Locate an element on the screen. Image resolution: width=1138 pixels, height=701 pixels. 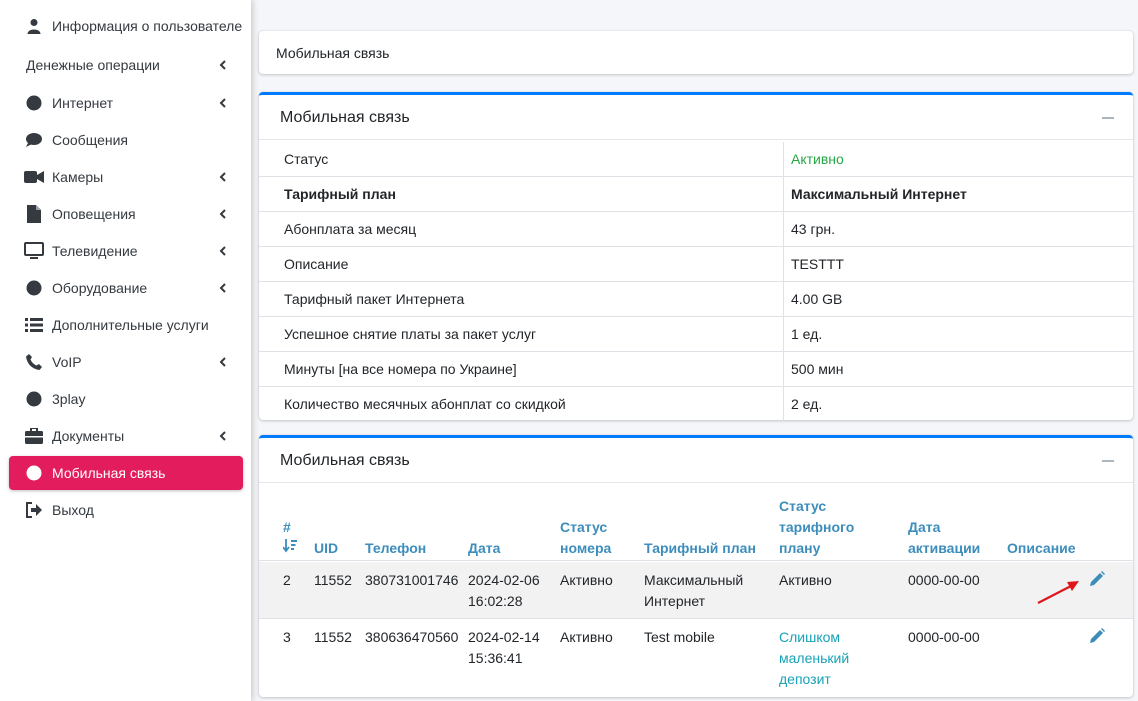
header-label: Дата is located at coordinates (924, 527).